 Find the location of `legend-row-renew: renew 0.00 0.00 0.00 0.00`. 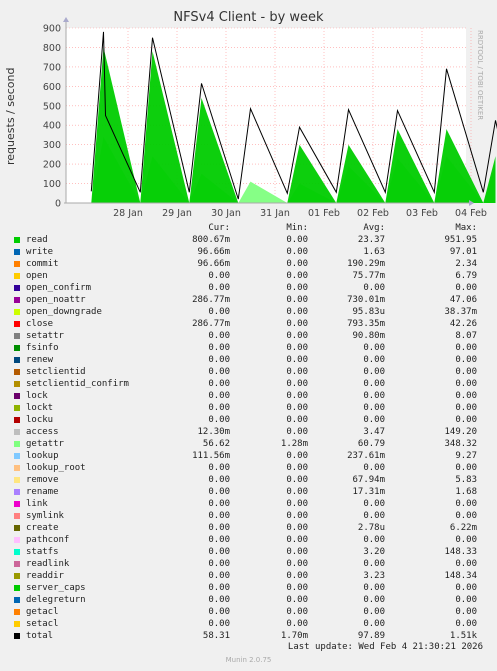

legend-row-renew: renew 0.00 0.00 0.00 0.00 is located at coordinates (248, 360).